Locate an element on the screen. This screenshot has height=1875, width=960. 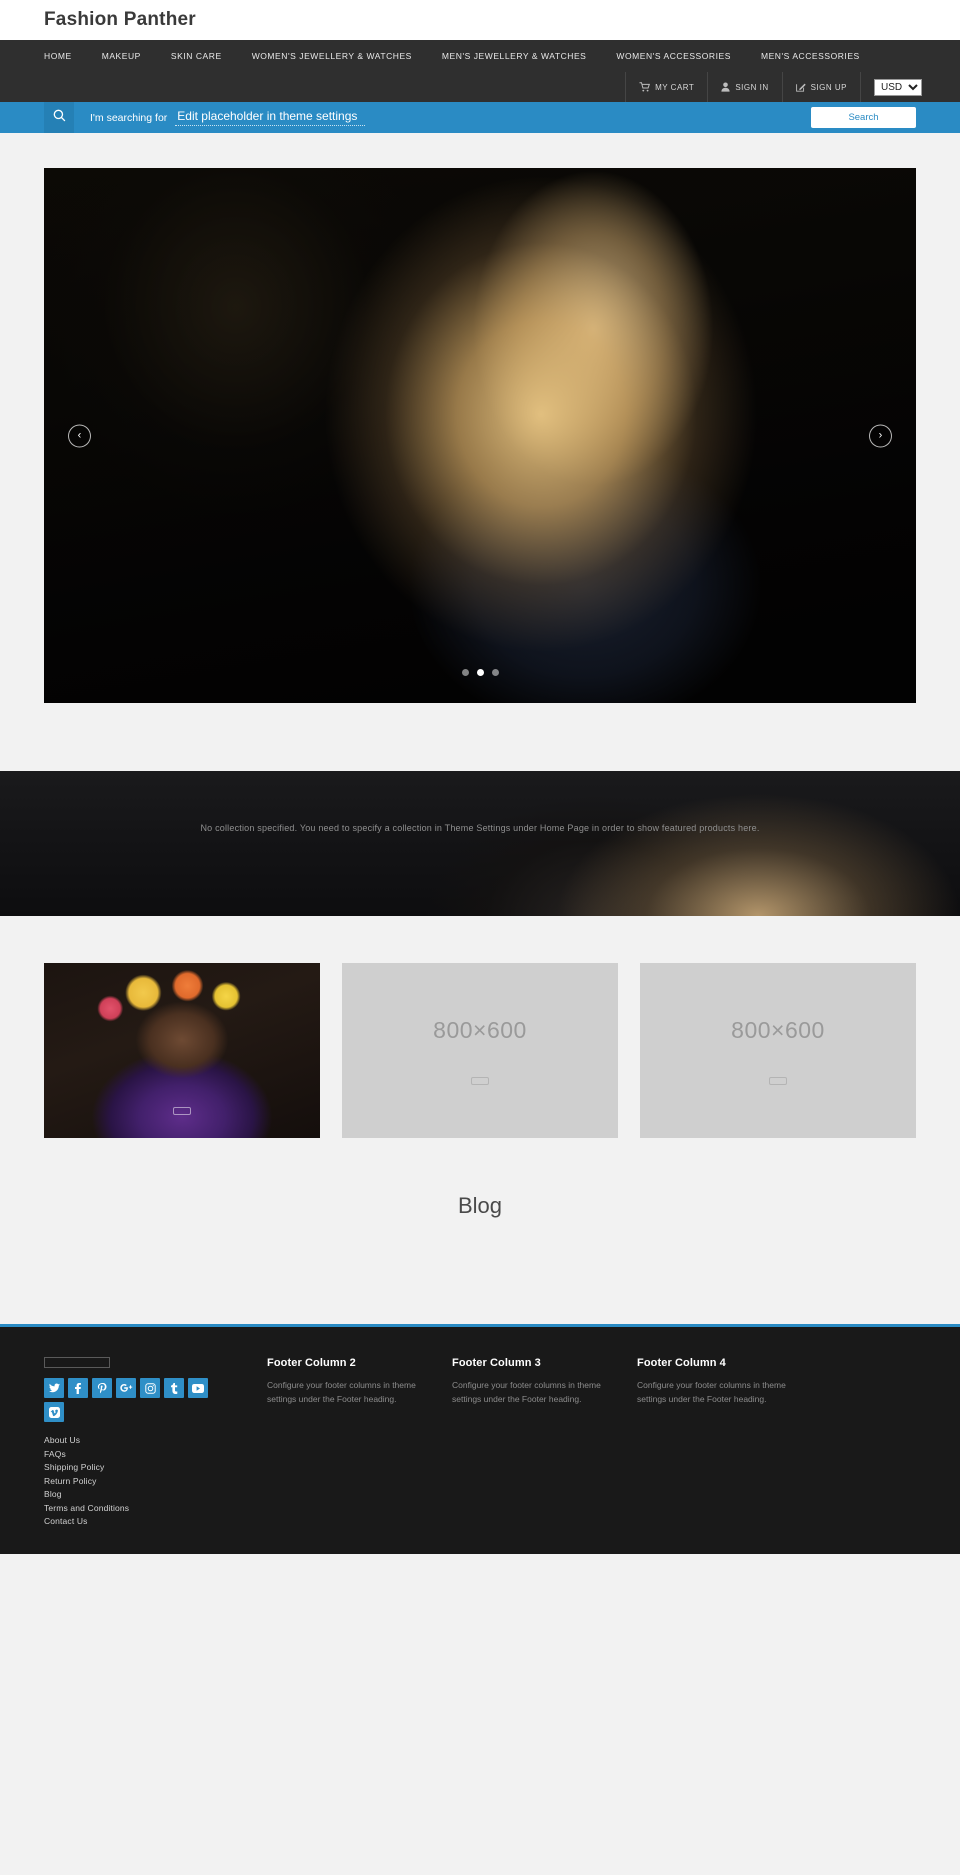
sign-up-button: SIGN UP is located at coordinates (820, 87).